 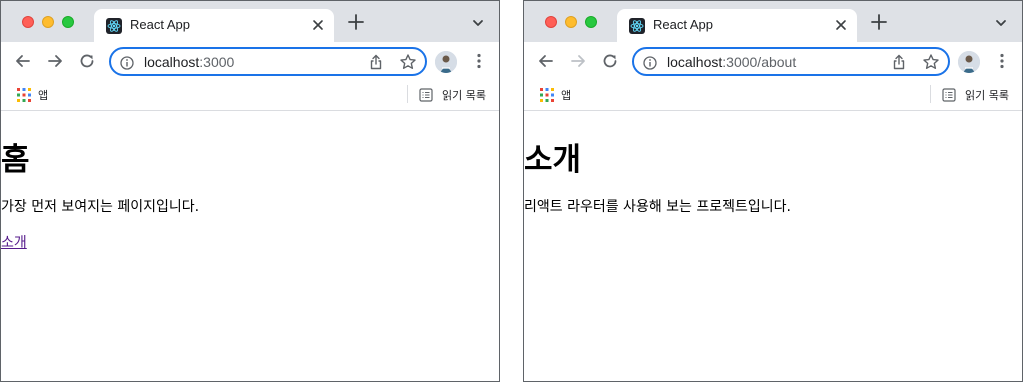 I want to click on page-title: 홈, so click(x=15, y=160).